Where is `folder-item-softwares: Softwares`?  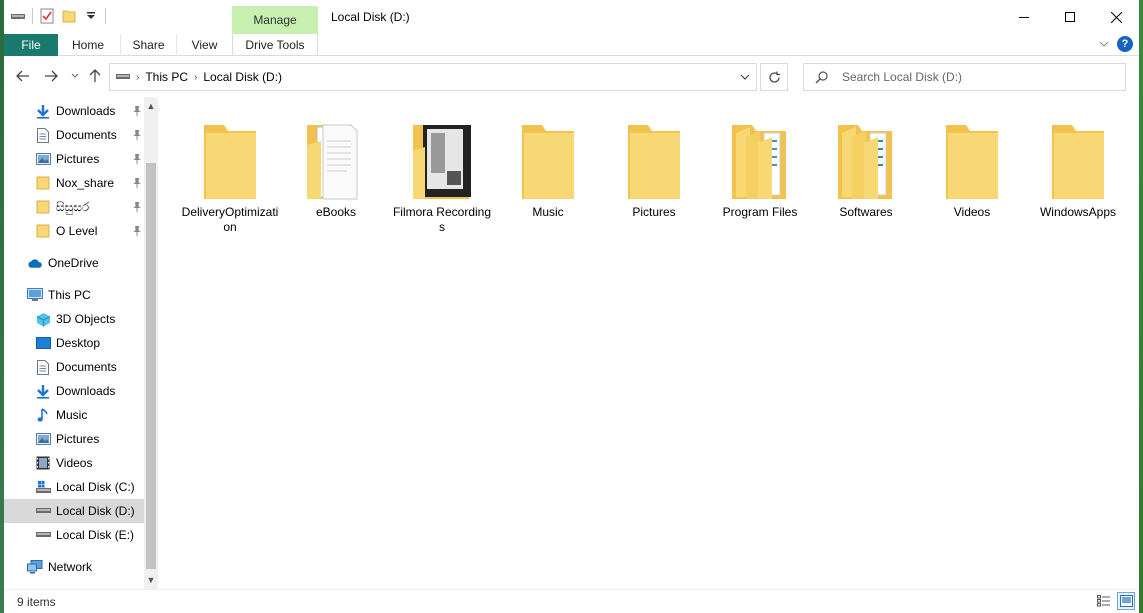 folder-item-softwares: Softwares is located at coordinates (866, 176).